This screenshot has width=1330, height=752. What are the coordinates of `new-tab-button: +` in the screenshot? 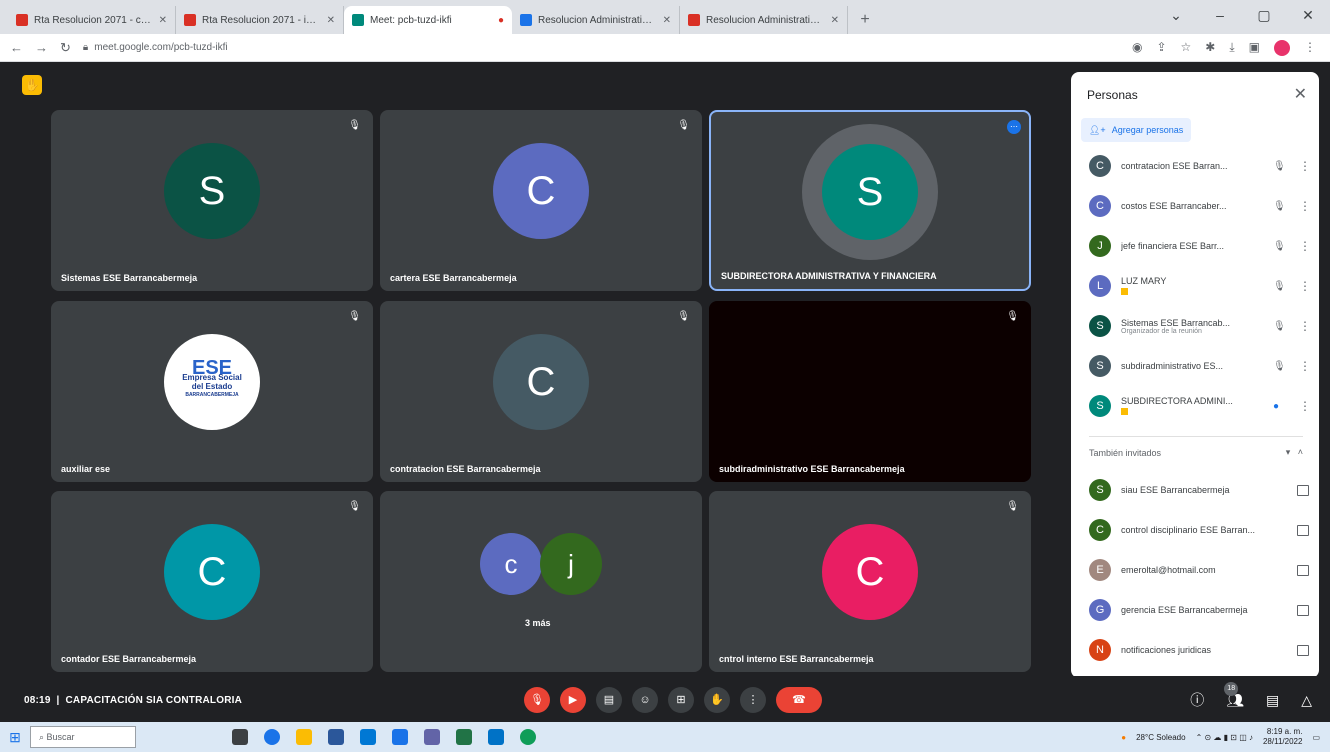 It's located at (865, 20).